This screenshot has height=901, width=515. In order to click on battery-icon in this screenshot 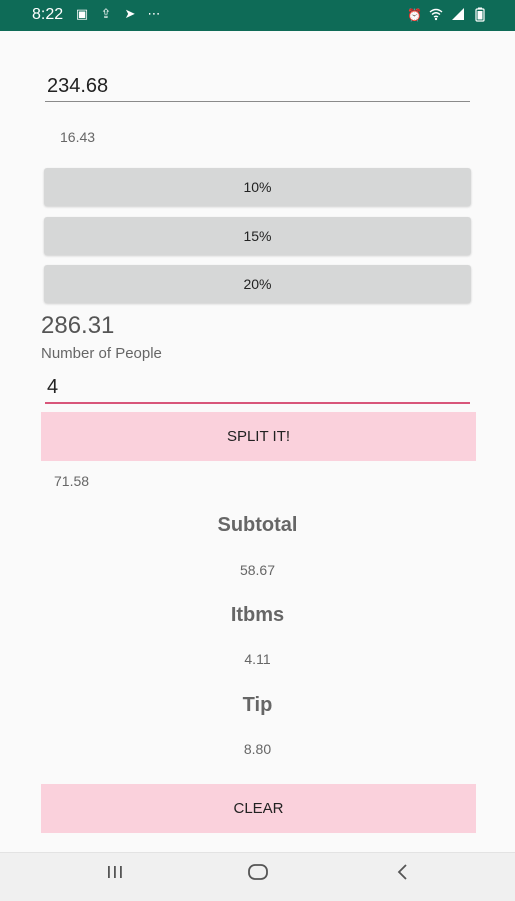, I will do `click(480, 15)`.